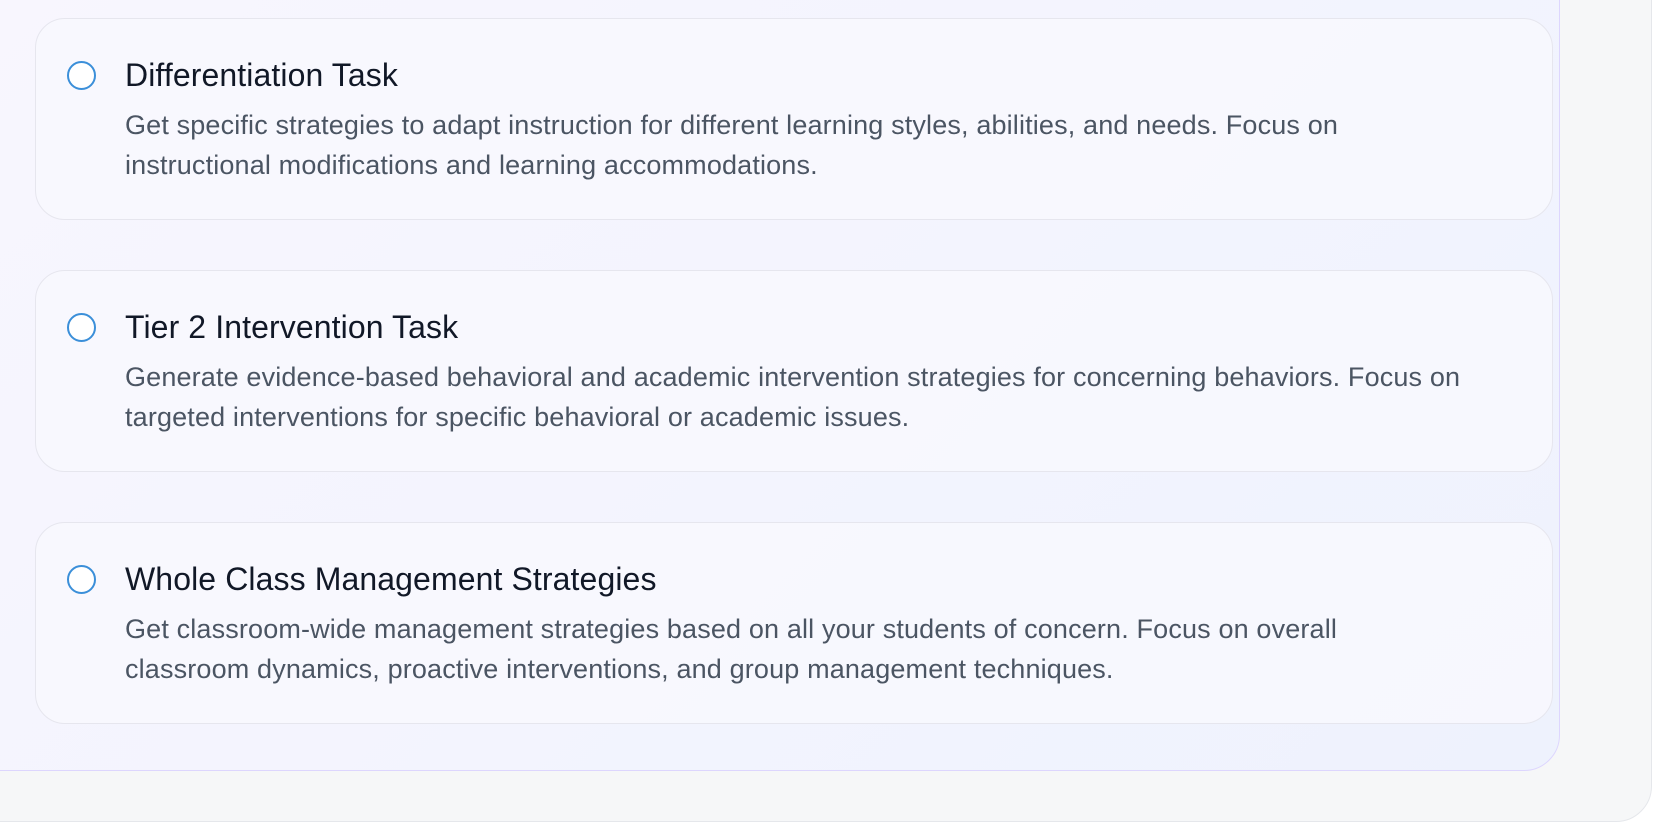 Image resolution: width=1658 pixels, height=826 pixels. Describe the element at coordinates (261, 75) in the screenshot. I see `task-option-title: Differentiation Task` at that location.